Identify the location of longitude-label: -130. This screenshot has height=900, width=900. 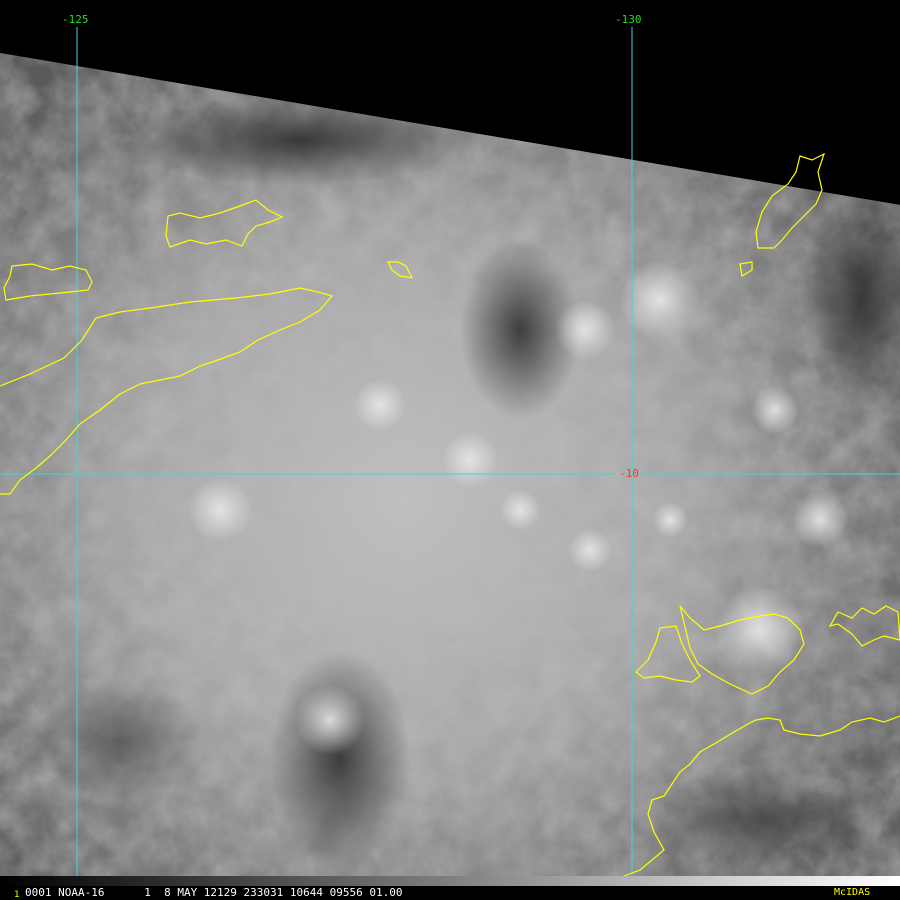
(628, 19).